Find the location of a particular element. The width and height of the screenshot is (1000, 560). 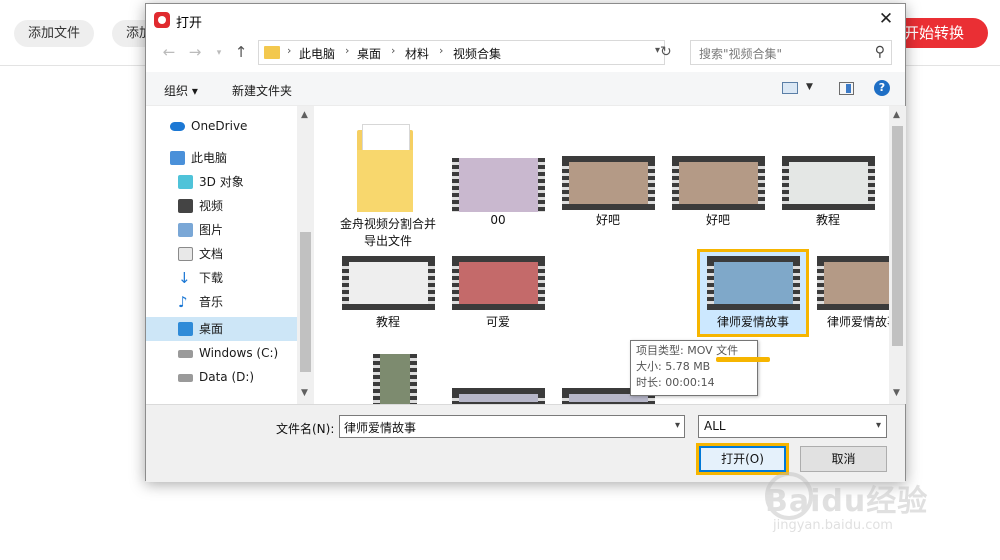

list-item-video: 可爱 is located at coordinates (498, 295).